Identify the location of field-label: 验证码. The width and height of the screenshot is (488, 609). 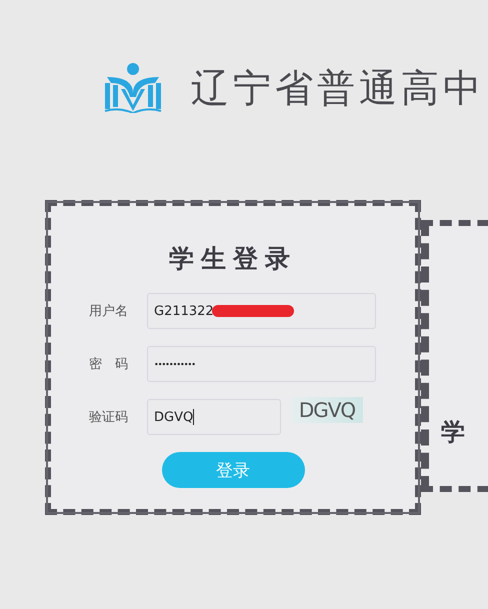
(109, 417).